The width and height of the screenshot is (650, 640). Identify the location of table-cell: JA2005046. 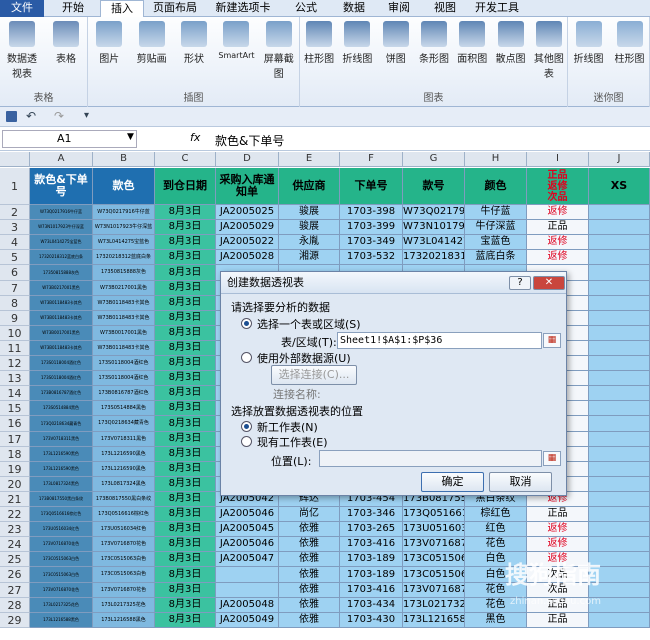
(247, 514).